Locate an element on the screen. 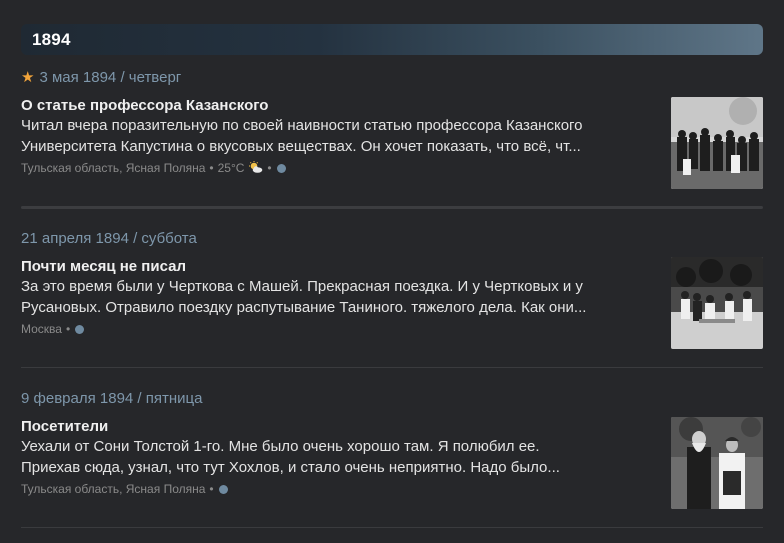 The image size is (784, 543). year-label: 1894 is located at coordinates (51, 39).